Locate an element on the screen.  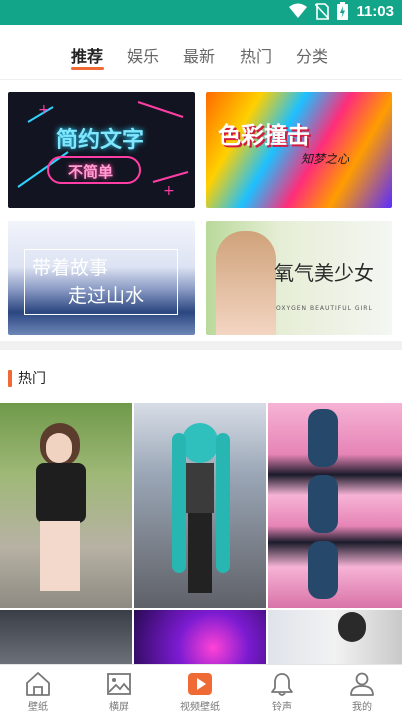
wifi-icon is located at coordinates (298, 10).